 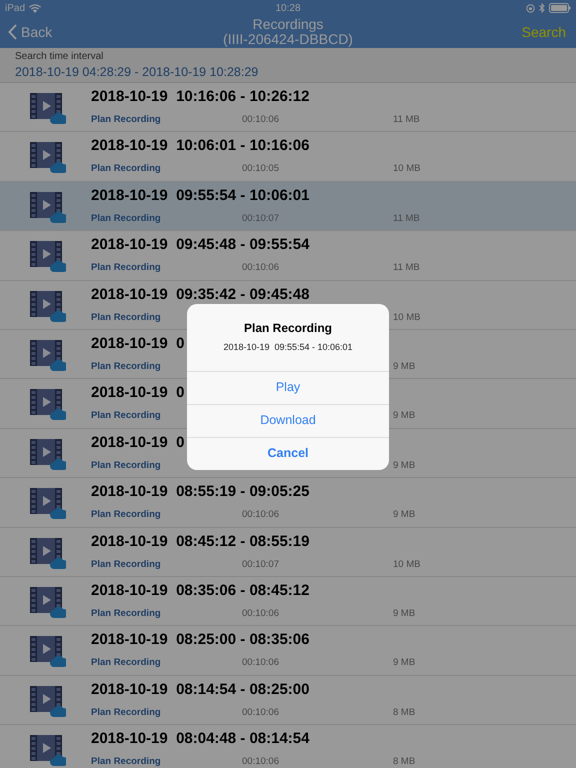 I want to click on device-name: iPad, so click(x=15, y=9).